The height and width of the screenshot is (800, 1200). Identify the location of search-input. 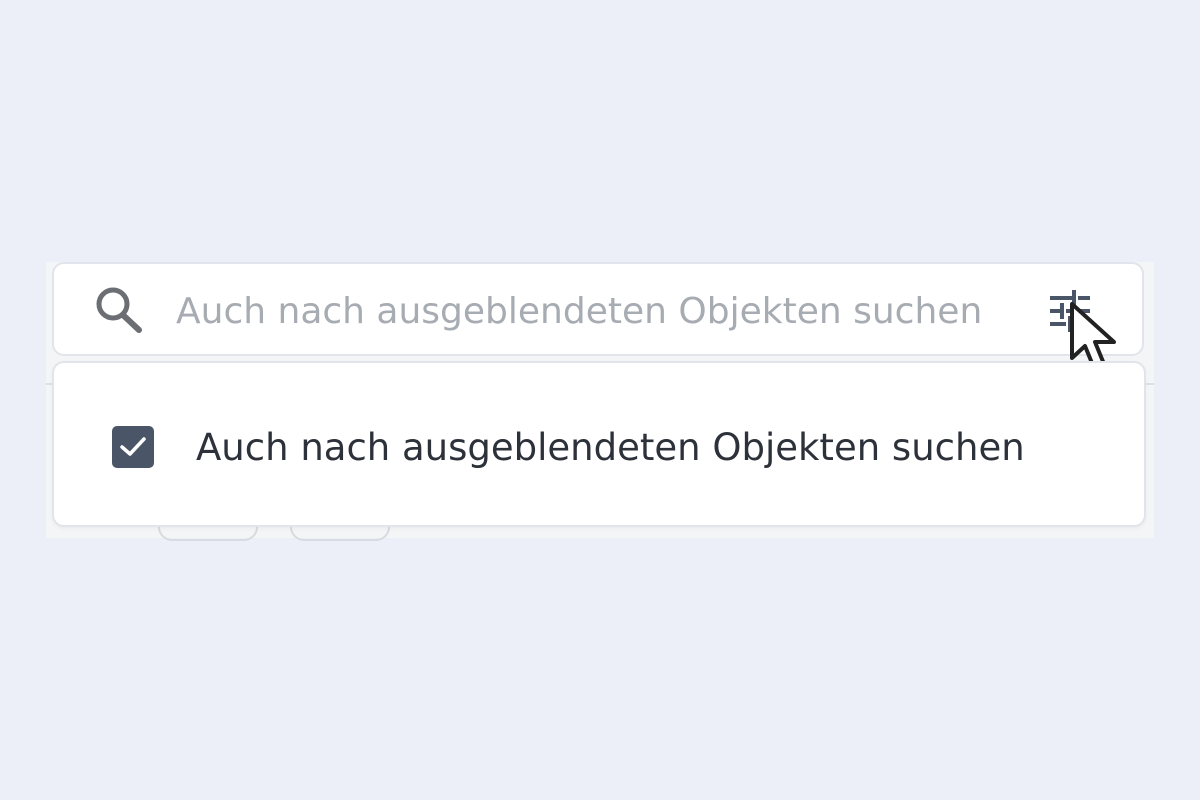
(601, 311).